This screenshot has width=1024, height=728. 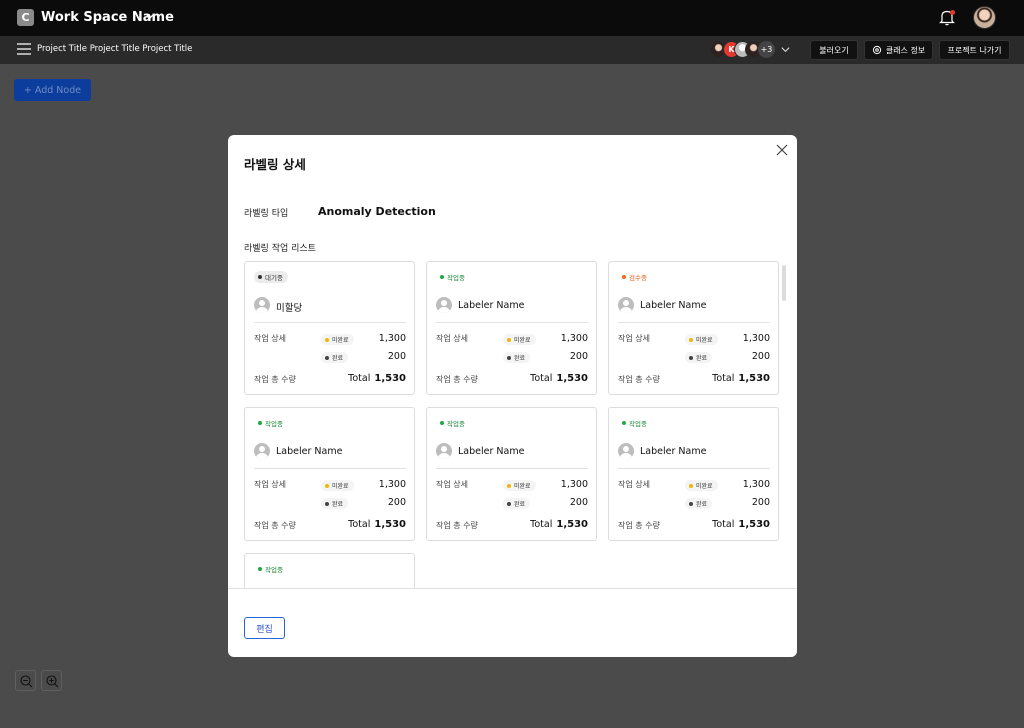 What do you see at coordinates (150, 16) in the screenshot?
I see `chevron-down-icon` at bounding box center [150, 16].